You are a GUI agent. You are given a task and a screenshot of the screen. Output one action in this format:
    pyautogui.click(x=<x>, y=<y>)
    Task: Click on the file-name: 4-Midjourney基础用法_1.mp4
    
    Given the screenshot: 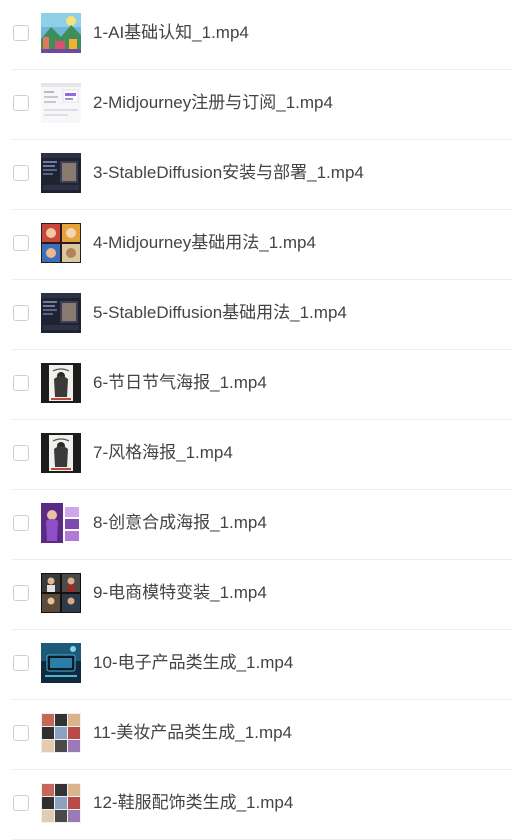 What is the action you would take?
    pyautogui.click(x=204, y=243)
    